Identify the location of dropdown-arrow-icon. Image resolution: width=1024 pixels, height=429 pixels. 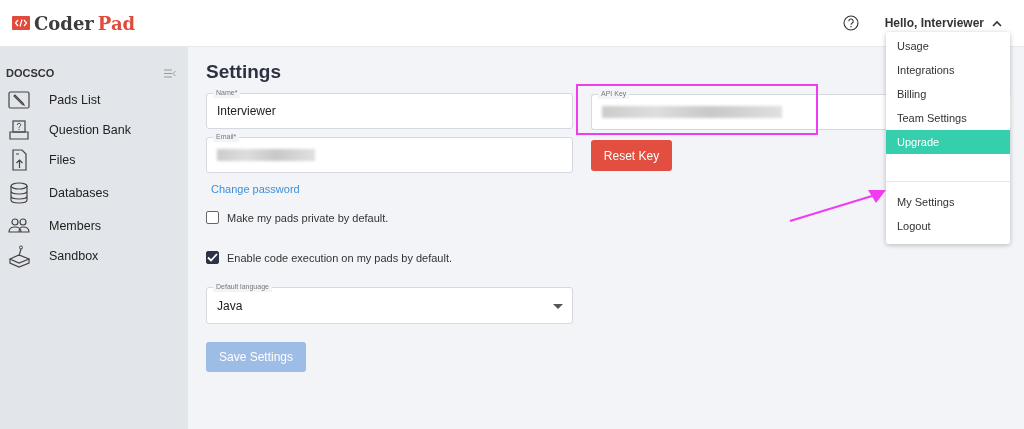
(558, 306).